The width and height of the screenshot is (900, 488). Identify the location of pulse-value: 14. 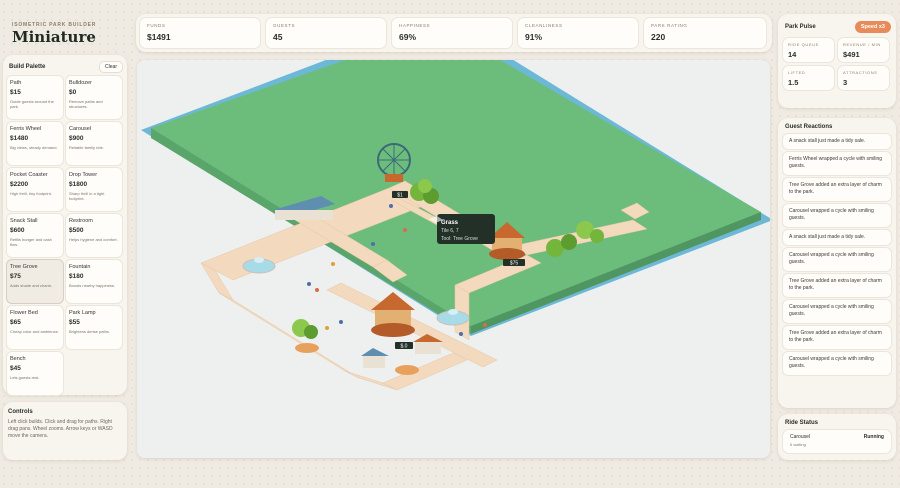
(792, 54).